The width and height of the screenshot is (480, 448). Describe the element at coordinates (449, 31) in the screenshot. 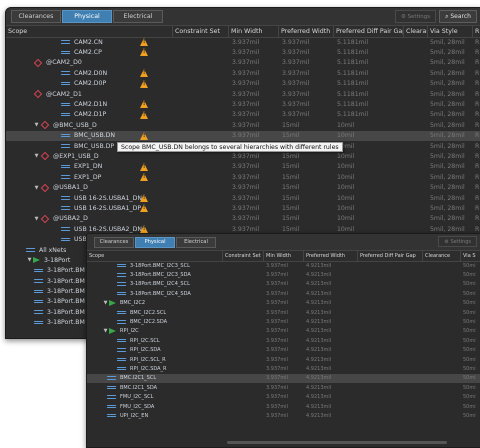

I see `col-via-style: Via Style` at that location.